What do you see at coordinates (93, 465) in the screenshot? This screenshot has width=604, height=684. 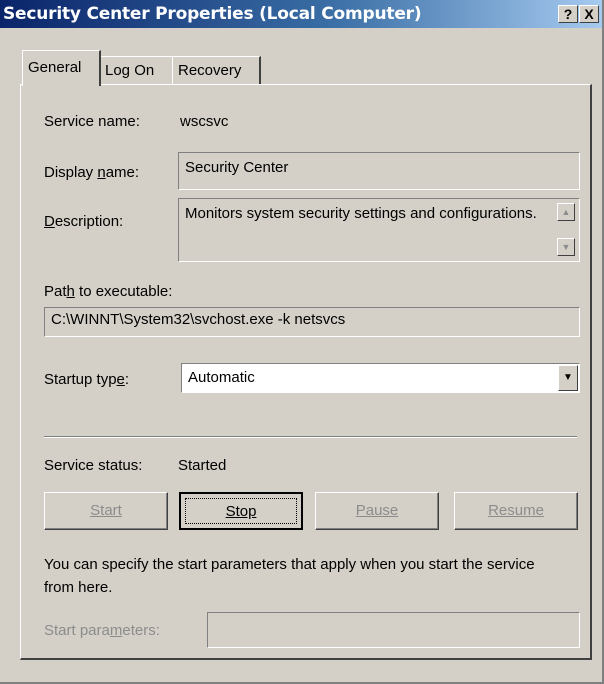 I see `service-status-label: Service status:` at bounding box center [93, 465].